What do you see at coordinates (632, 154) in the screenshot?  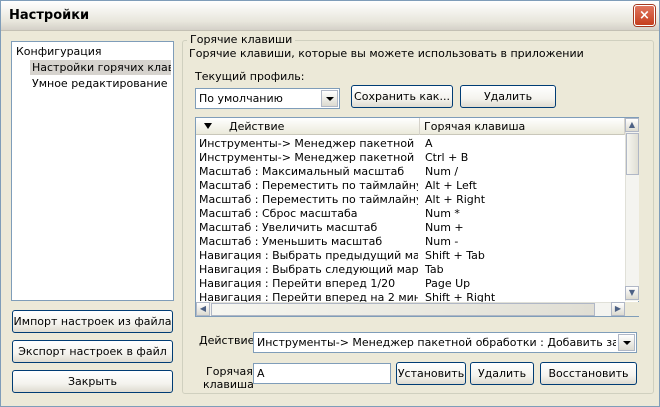 I see `vertical-scroll-thumb` at bounding box center [632, 154].